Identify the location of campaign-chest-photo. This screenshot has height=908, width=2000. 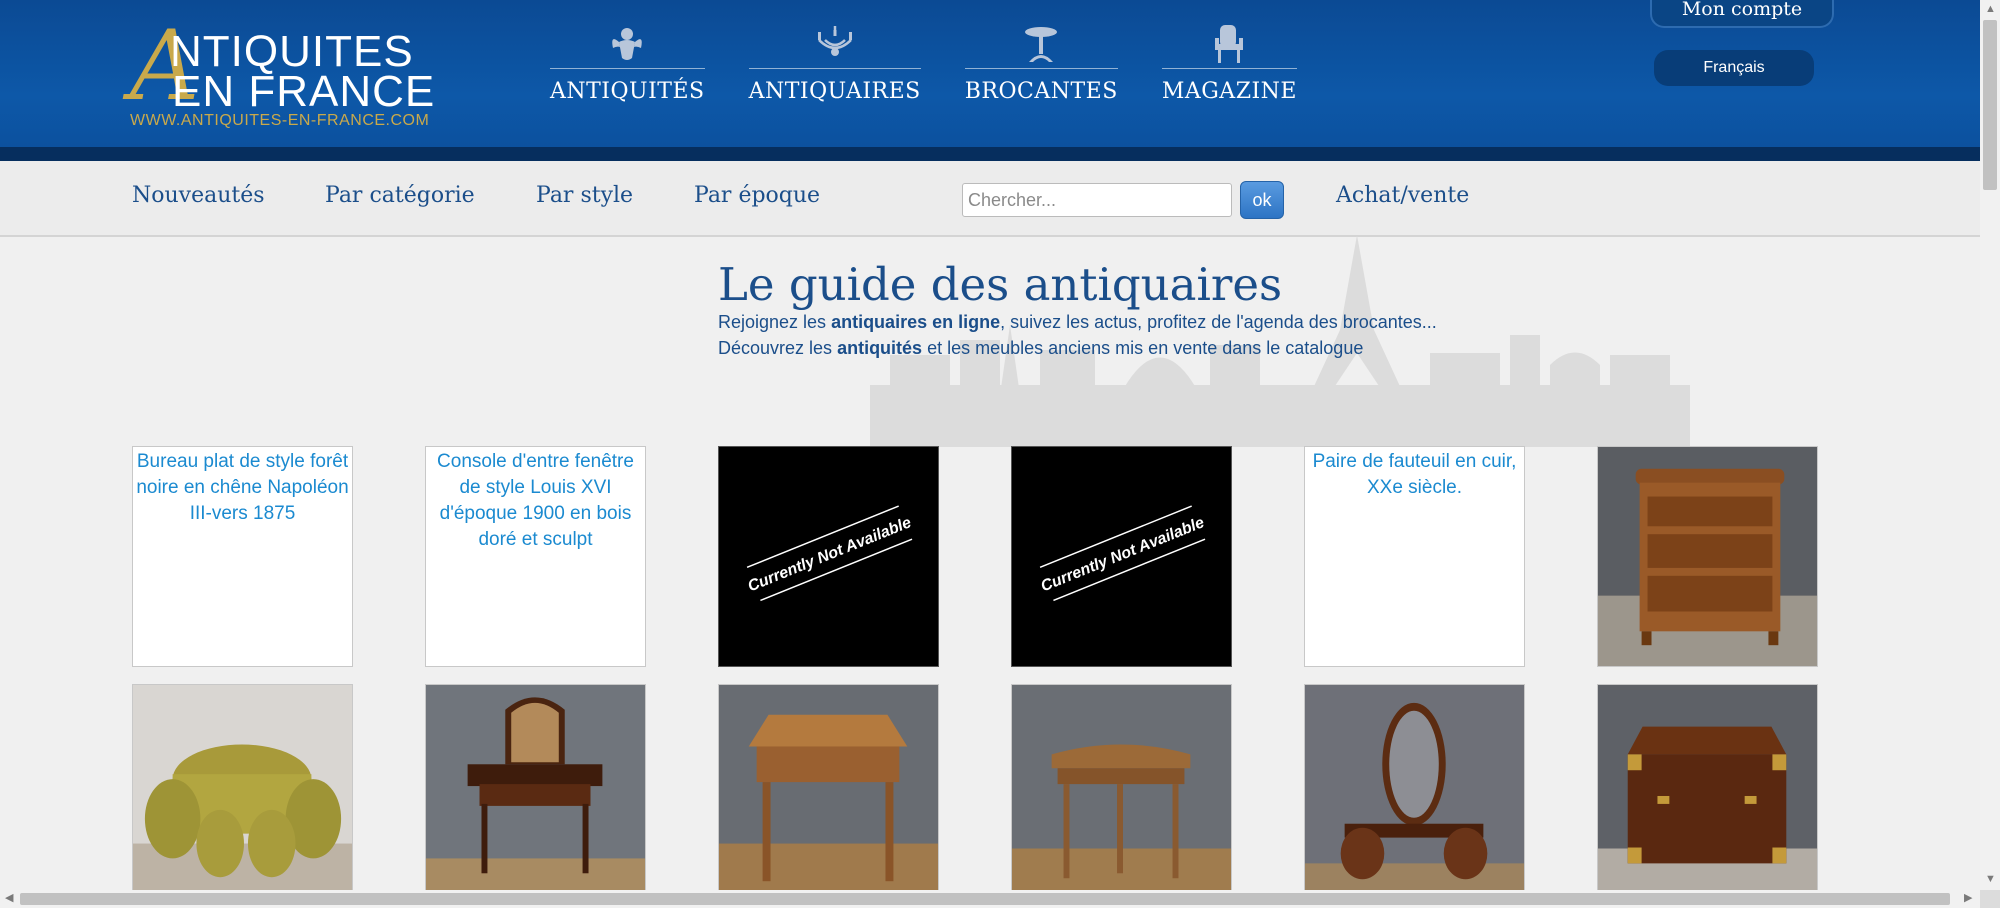
(1707, 794).